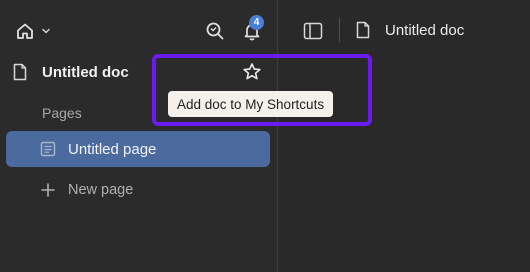 This screenshot has height=272, width=530. I want to click on pages-section-label: Pages, so click(62, 113).